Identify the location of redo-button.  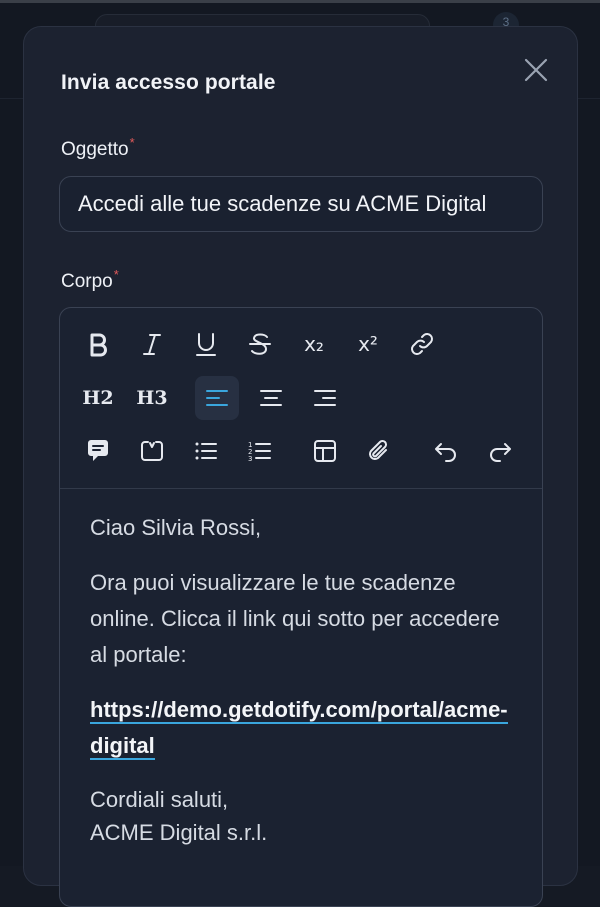
(500, 451).